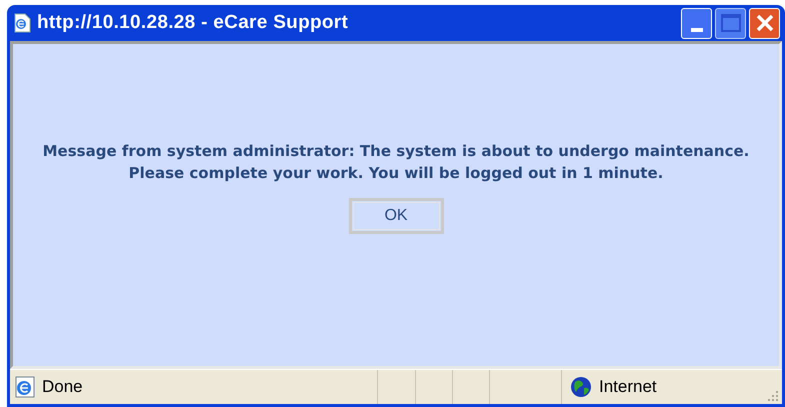 Image resolution: width=785 pixels, height=407 pixels. Describe the element at coordinates (63, 387) in the screenshot. I see `status-text: Done` at that location.